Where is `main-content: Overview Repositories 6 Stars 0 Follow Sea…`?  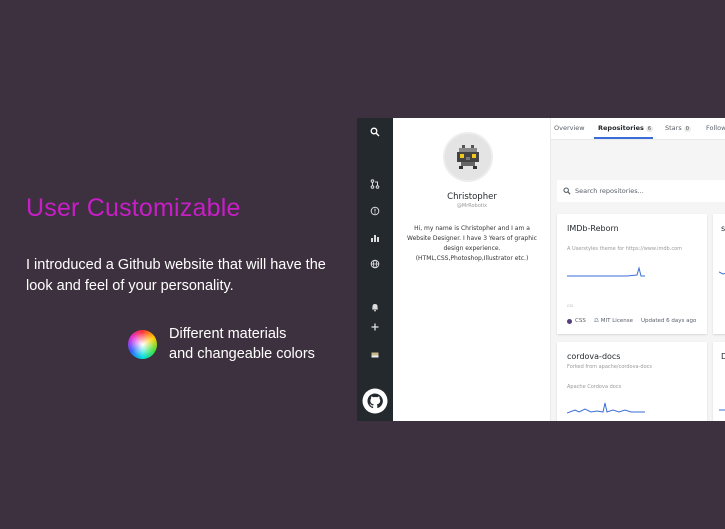 main-content: Overview Repositories 6 Stars 0 Follow Sea… is located at coordinates (638, 269).